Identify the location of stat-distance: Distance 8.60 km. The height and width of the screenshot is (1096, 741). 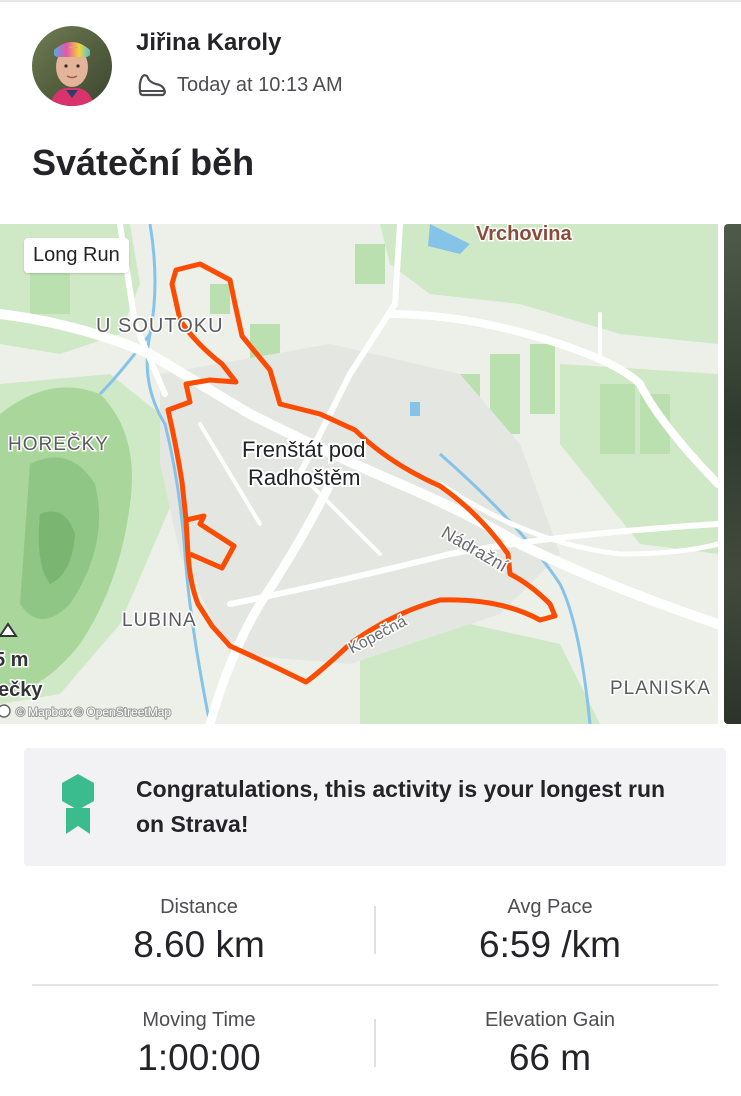
(199, 930).